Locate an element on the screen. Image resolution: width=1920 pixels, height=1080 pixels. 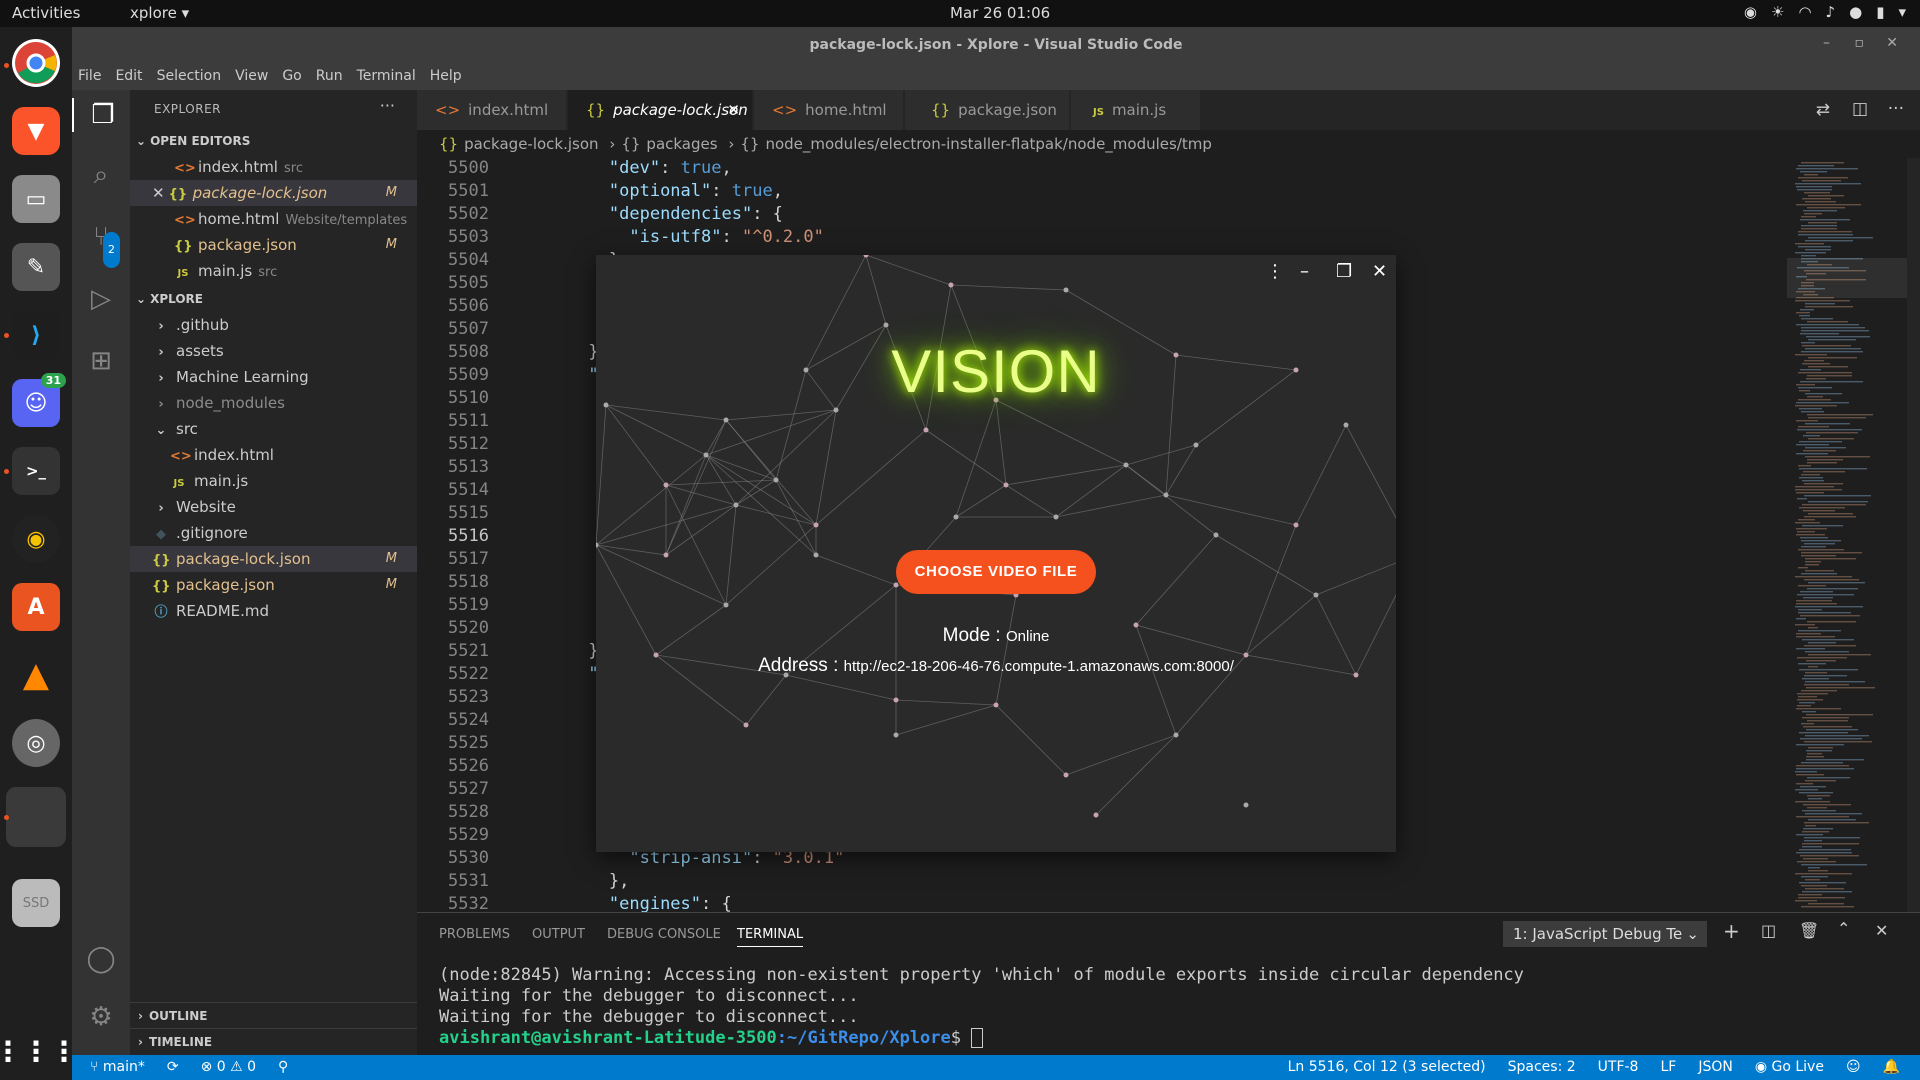
eol: LF is located at coordinates (1668, 1067).